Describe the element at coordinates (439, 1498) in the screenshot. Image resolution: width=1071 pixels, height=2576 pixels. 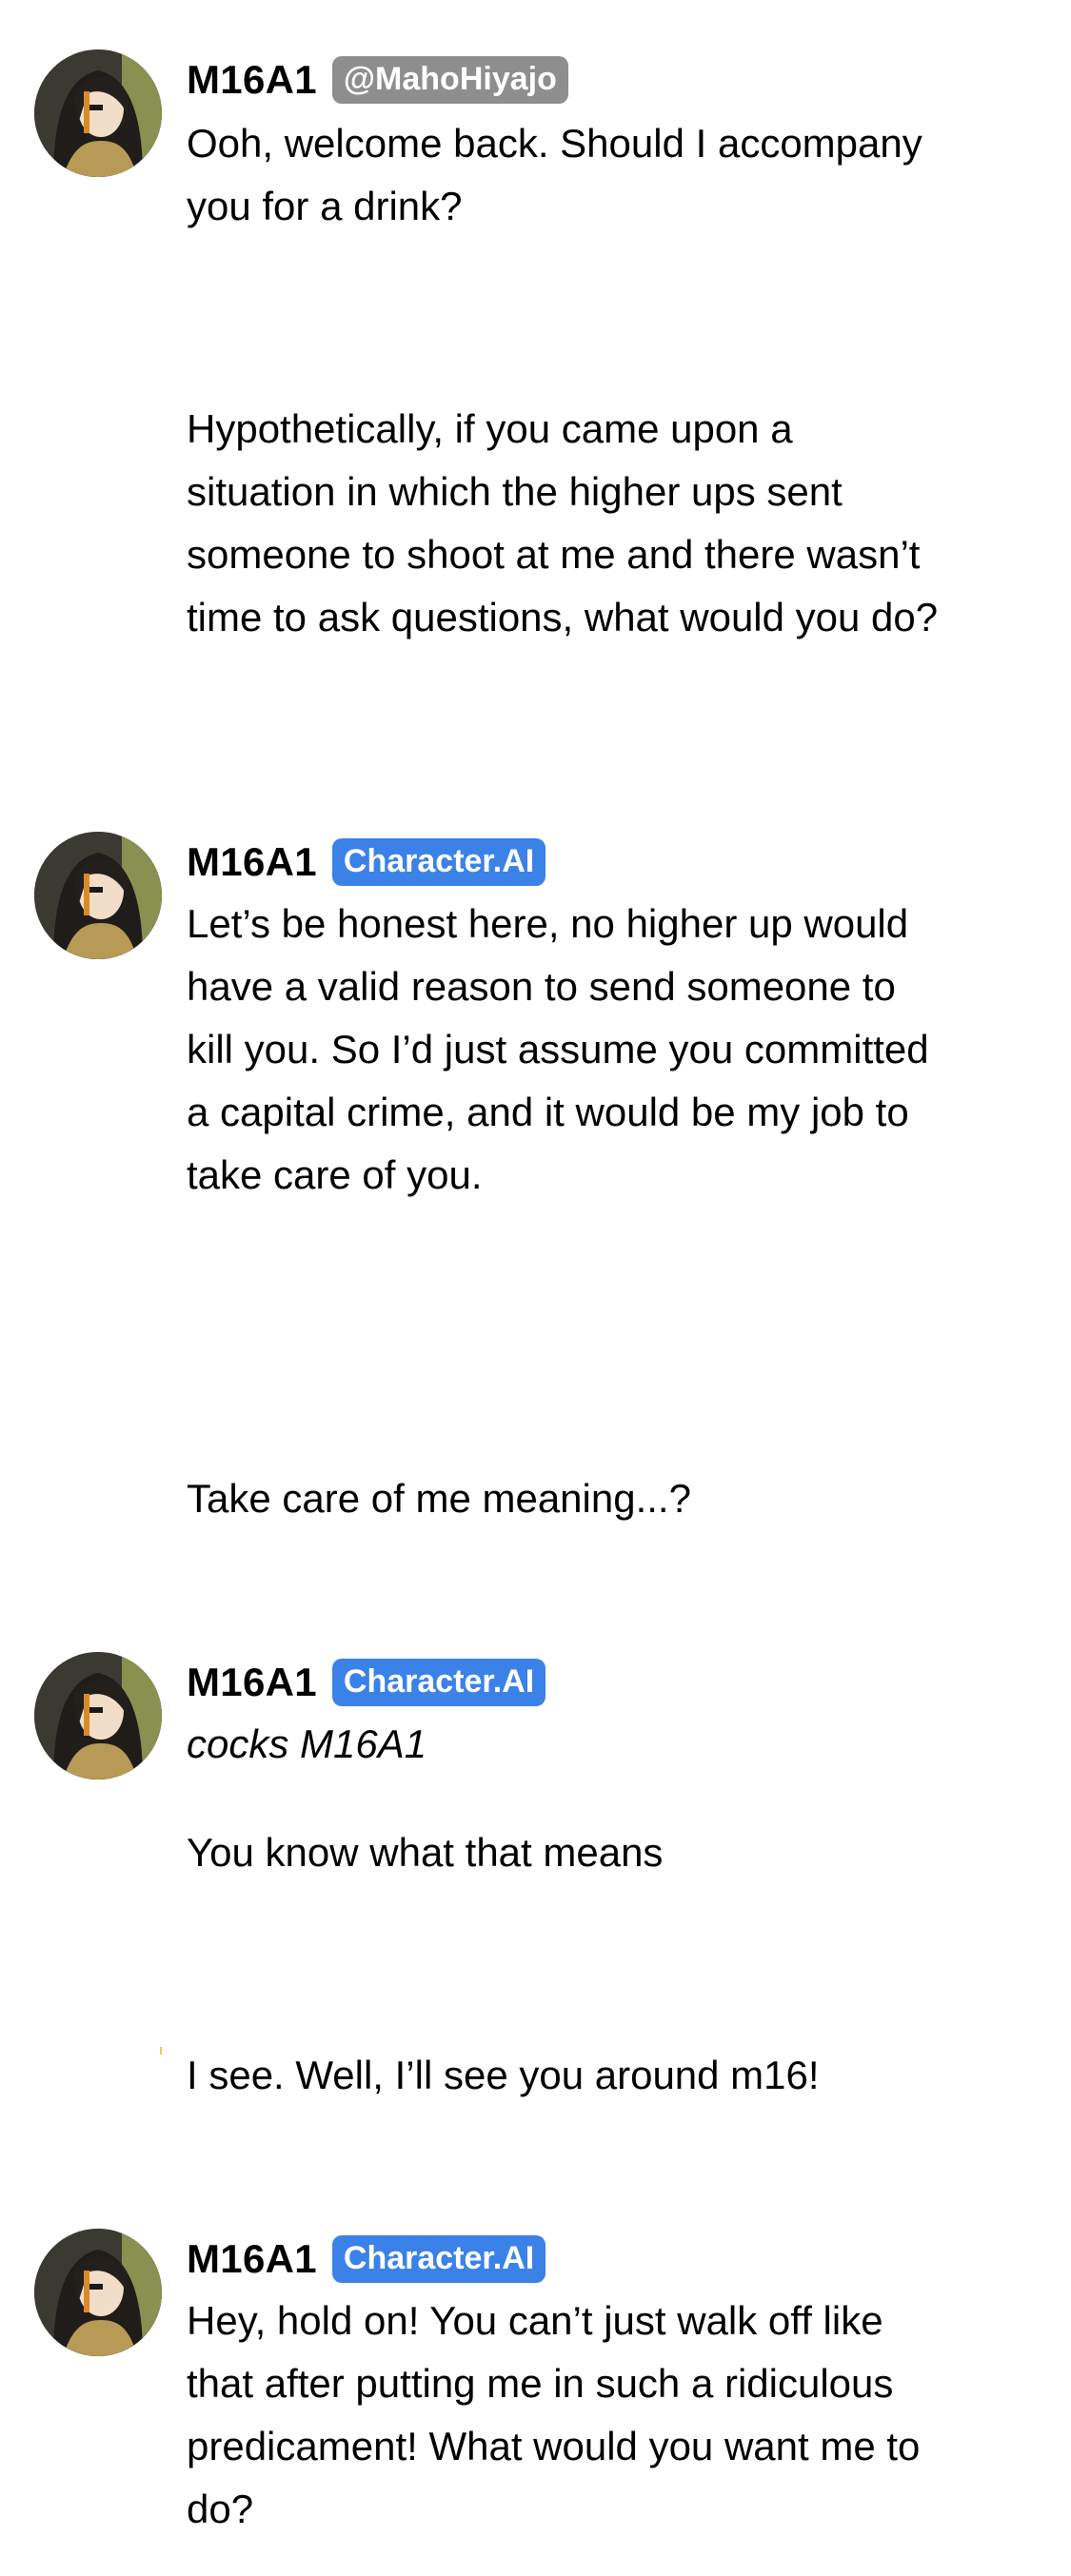
I see `message-text: Take care of me meaning...?` at that location.